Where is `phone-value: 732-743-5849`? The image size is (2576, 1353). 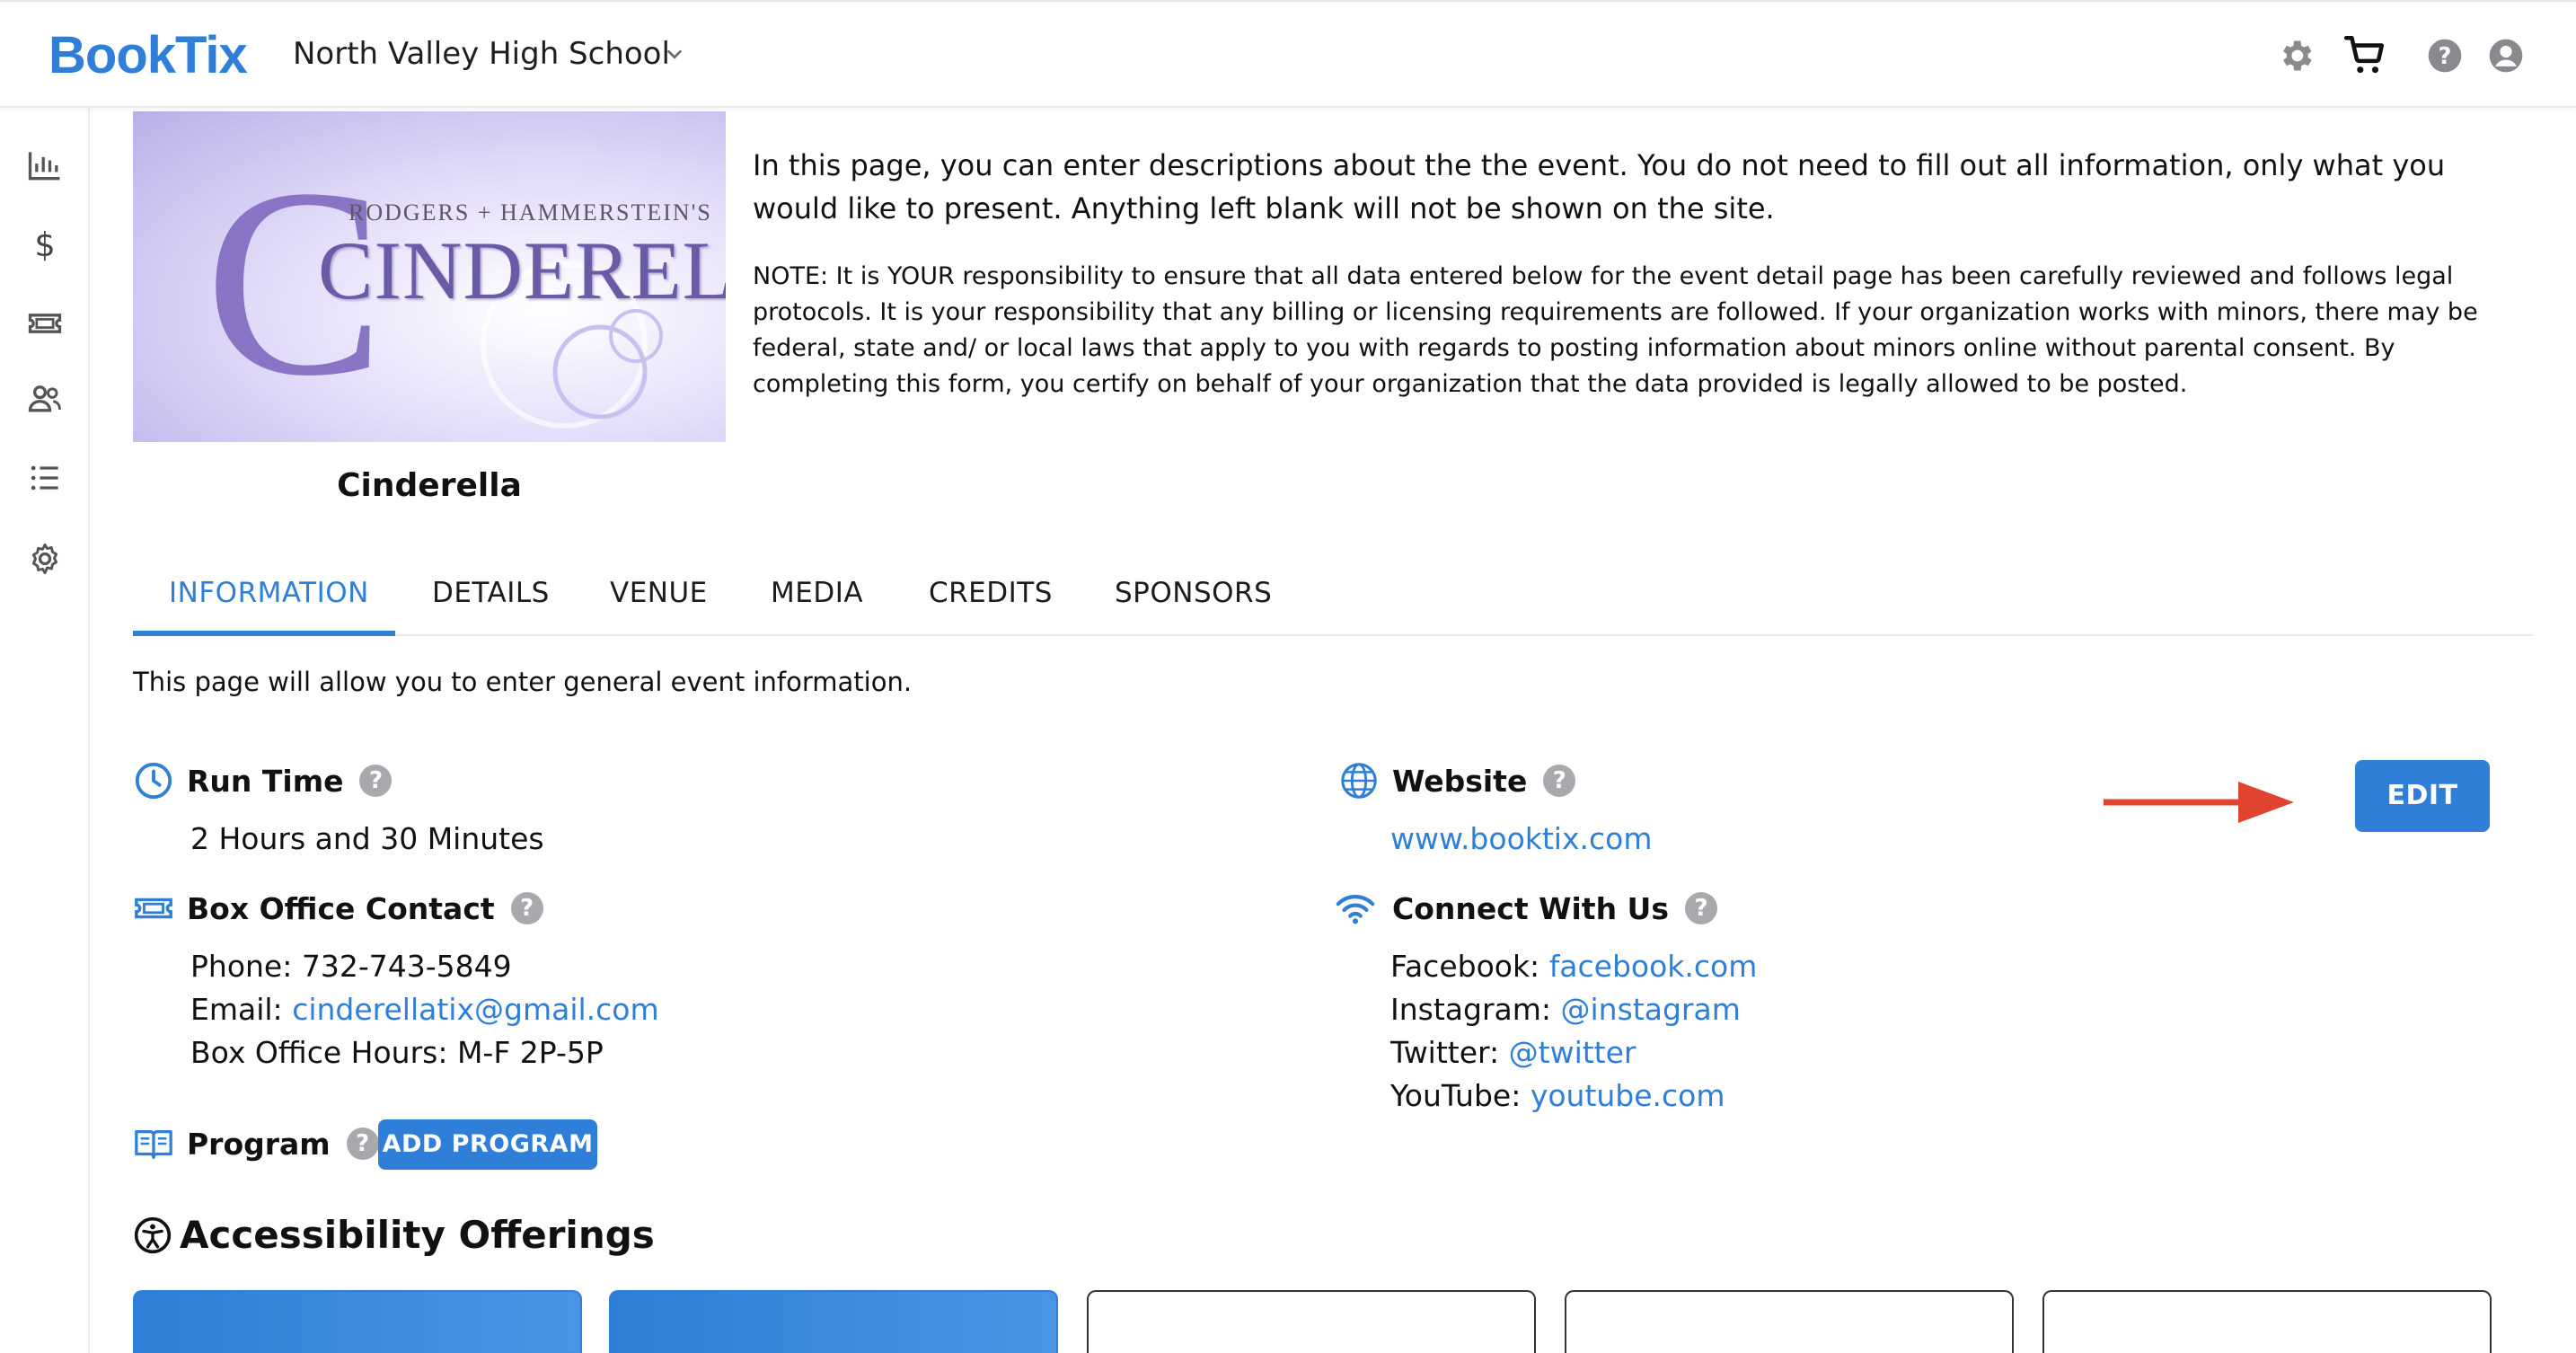
phone-value: 732-743-5849 is located at coordinates (406, 966).